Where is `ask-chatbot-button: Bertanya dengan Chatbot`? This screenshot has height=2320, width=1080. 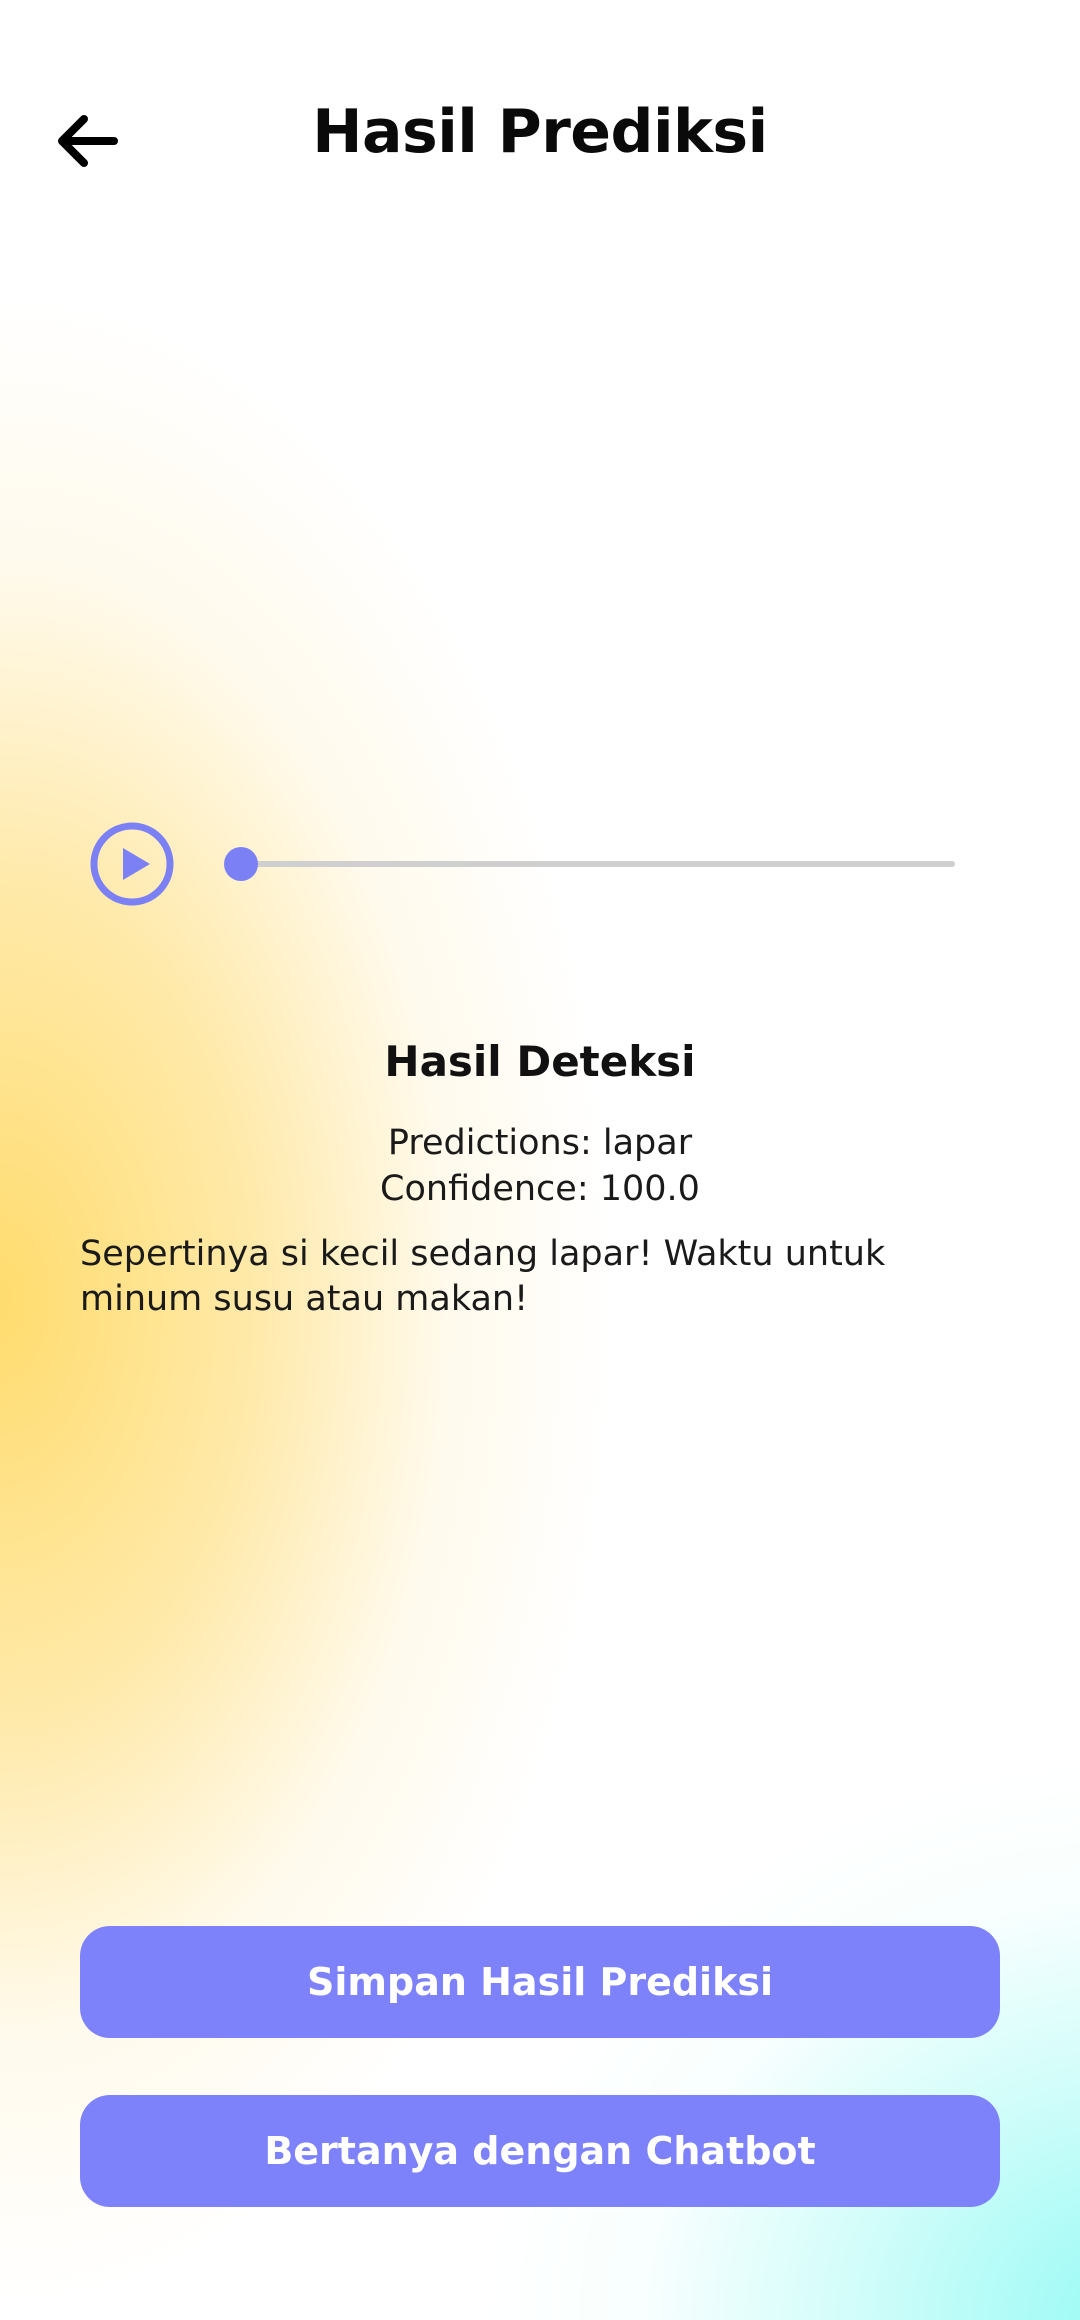 ask-chatbot-button: Bertanya dengan Chatbot is located at coordinates (540, 2151).